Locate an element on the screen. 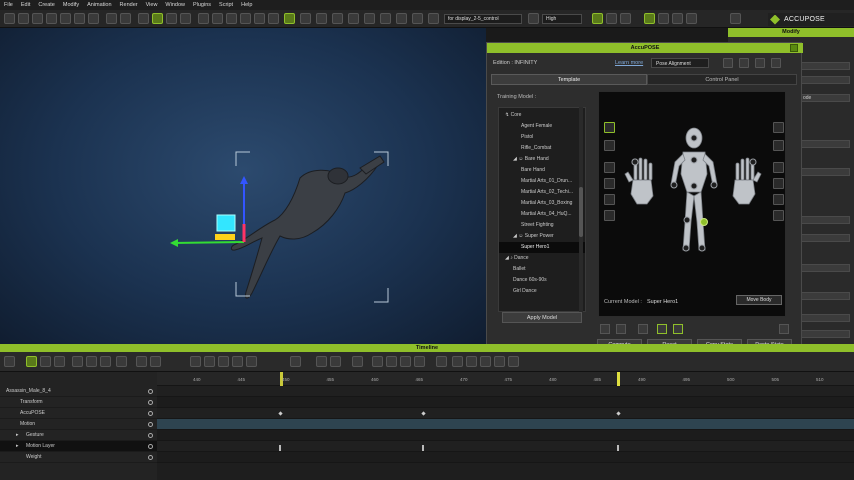 The width and height of the screenshot is (854, 480). layout-icon is located at coordinates (760, 63).